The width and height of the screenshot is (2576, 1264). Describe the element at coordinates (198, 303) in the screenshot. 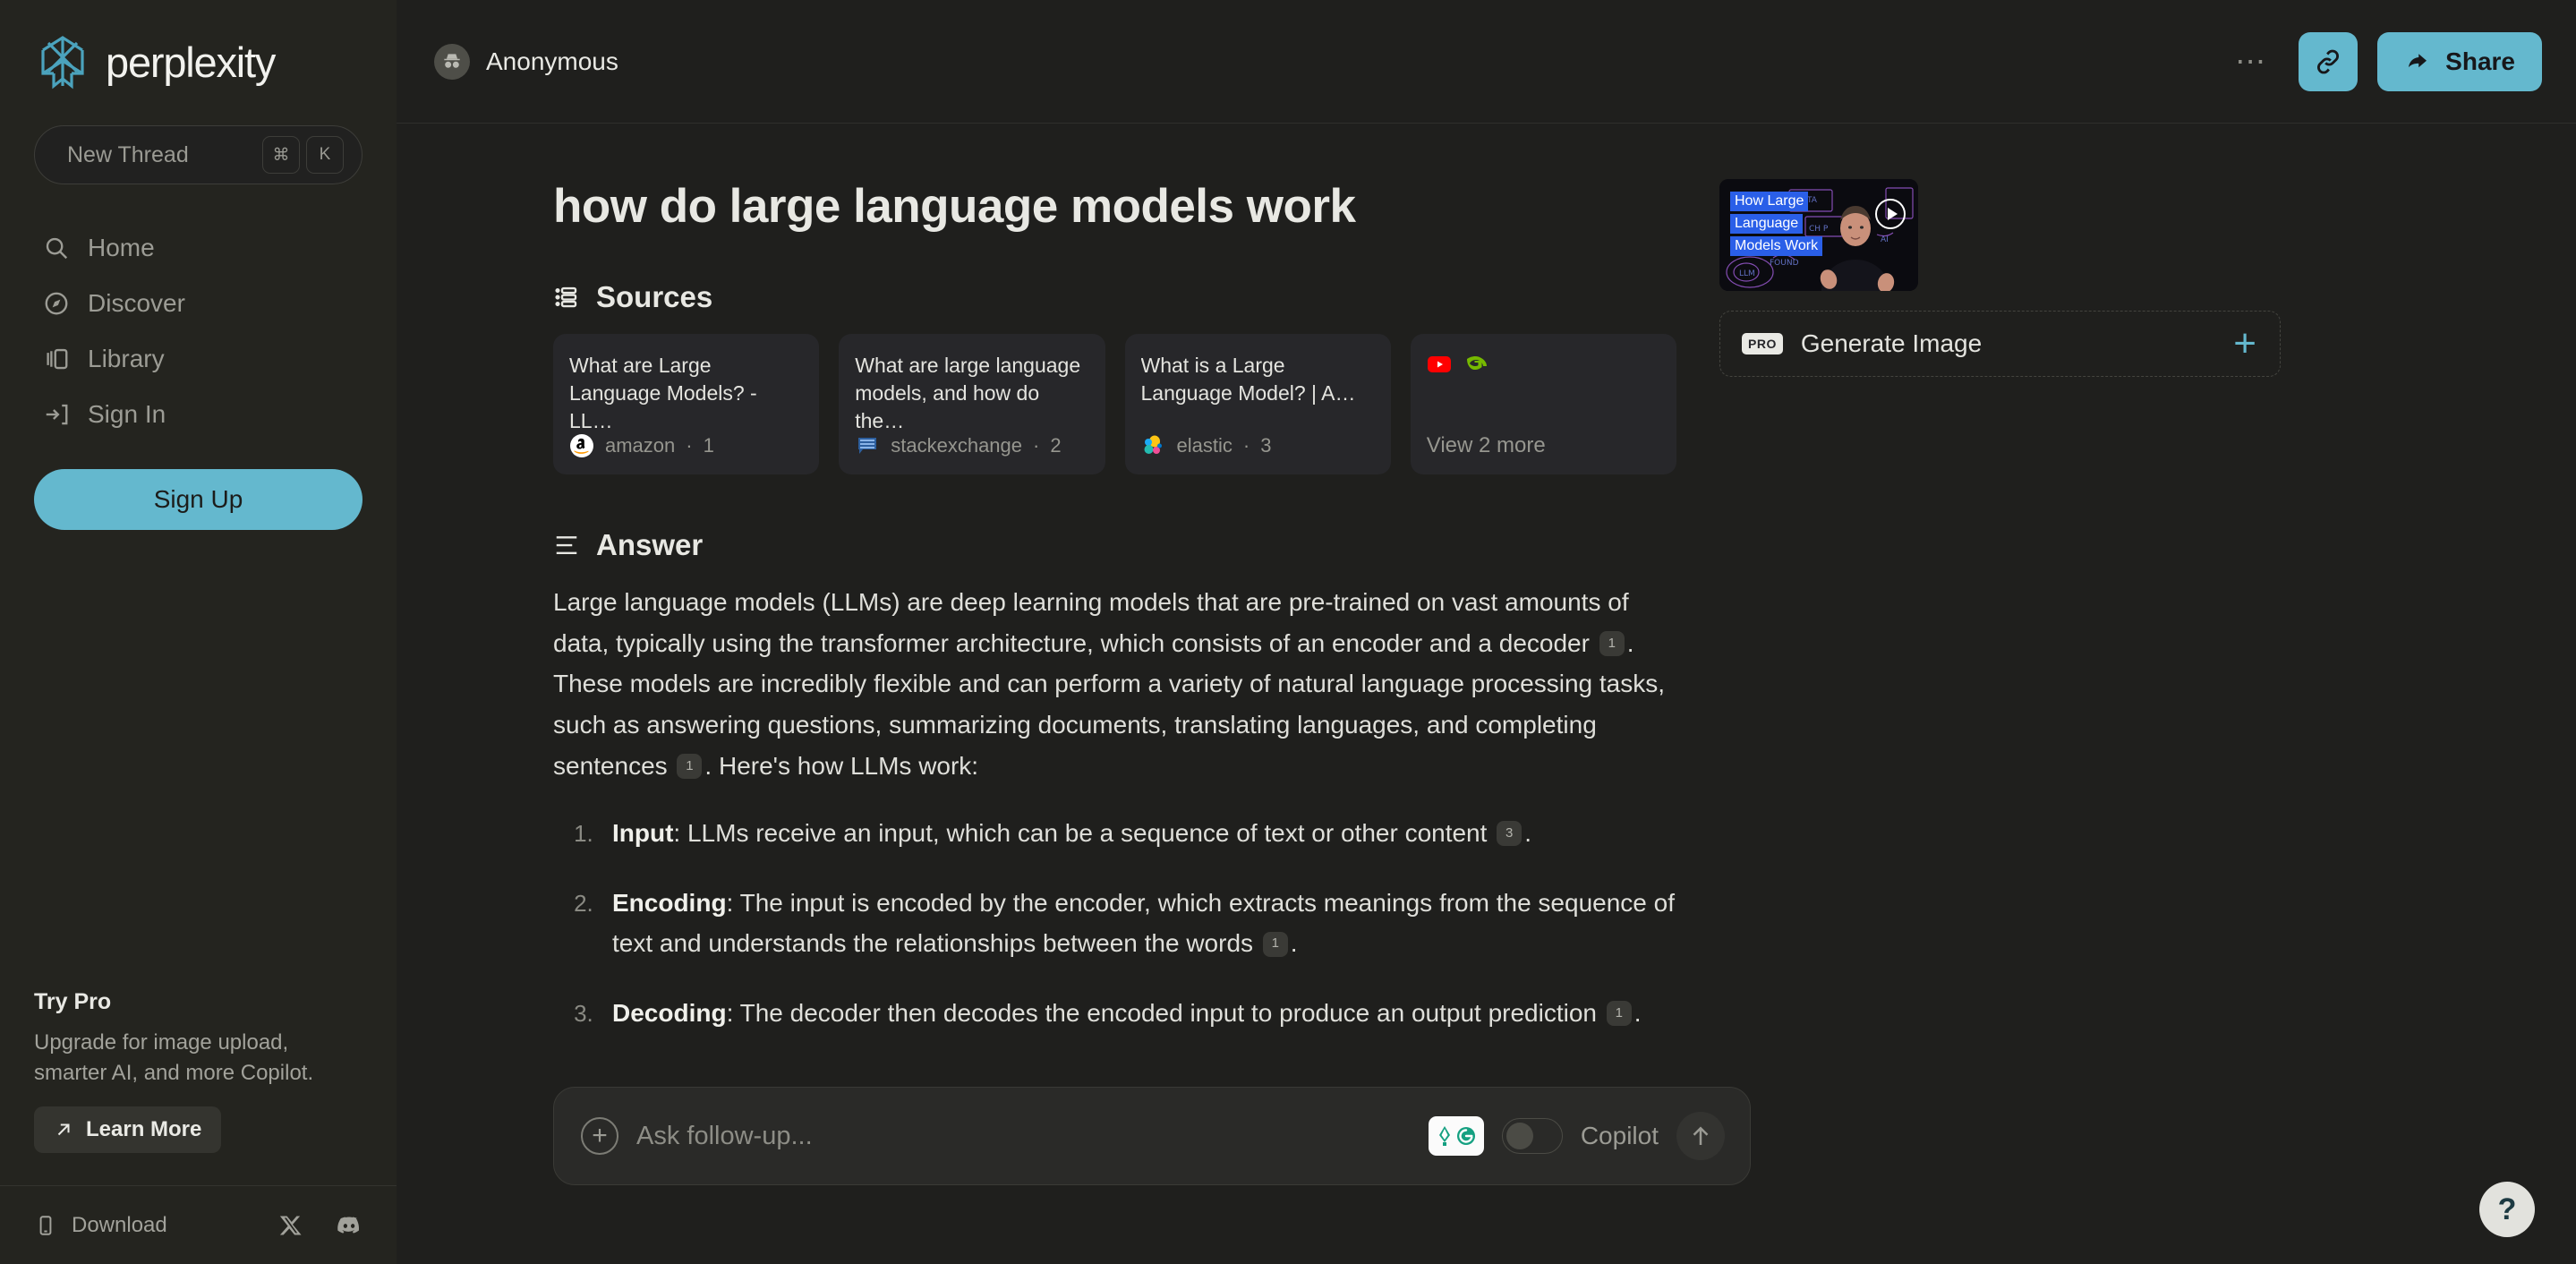

I see `sidebar-item-discover: Discover` at that location.